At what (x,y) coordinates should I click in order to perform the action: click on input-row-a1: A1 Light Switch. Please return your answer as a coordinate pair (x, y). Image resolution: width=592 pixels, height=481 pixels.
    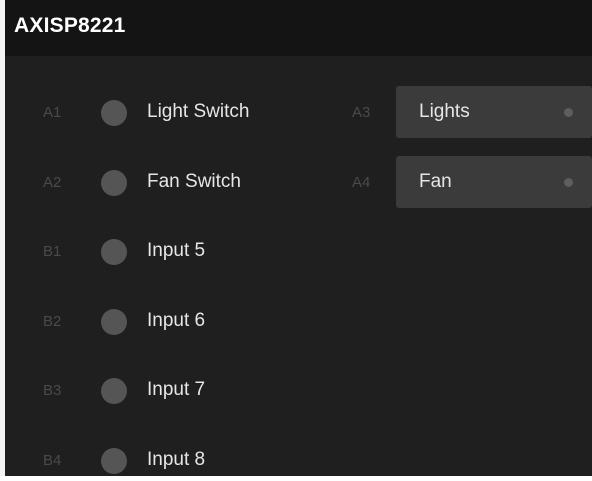
    Looking at the image, I should click on (155, 113).